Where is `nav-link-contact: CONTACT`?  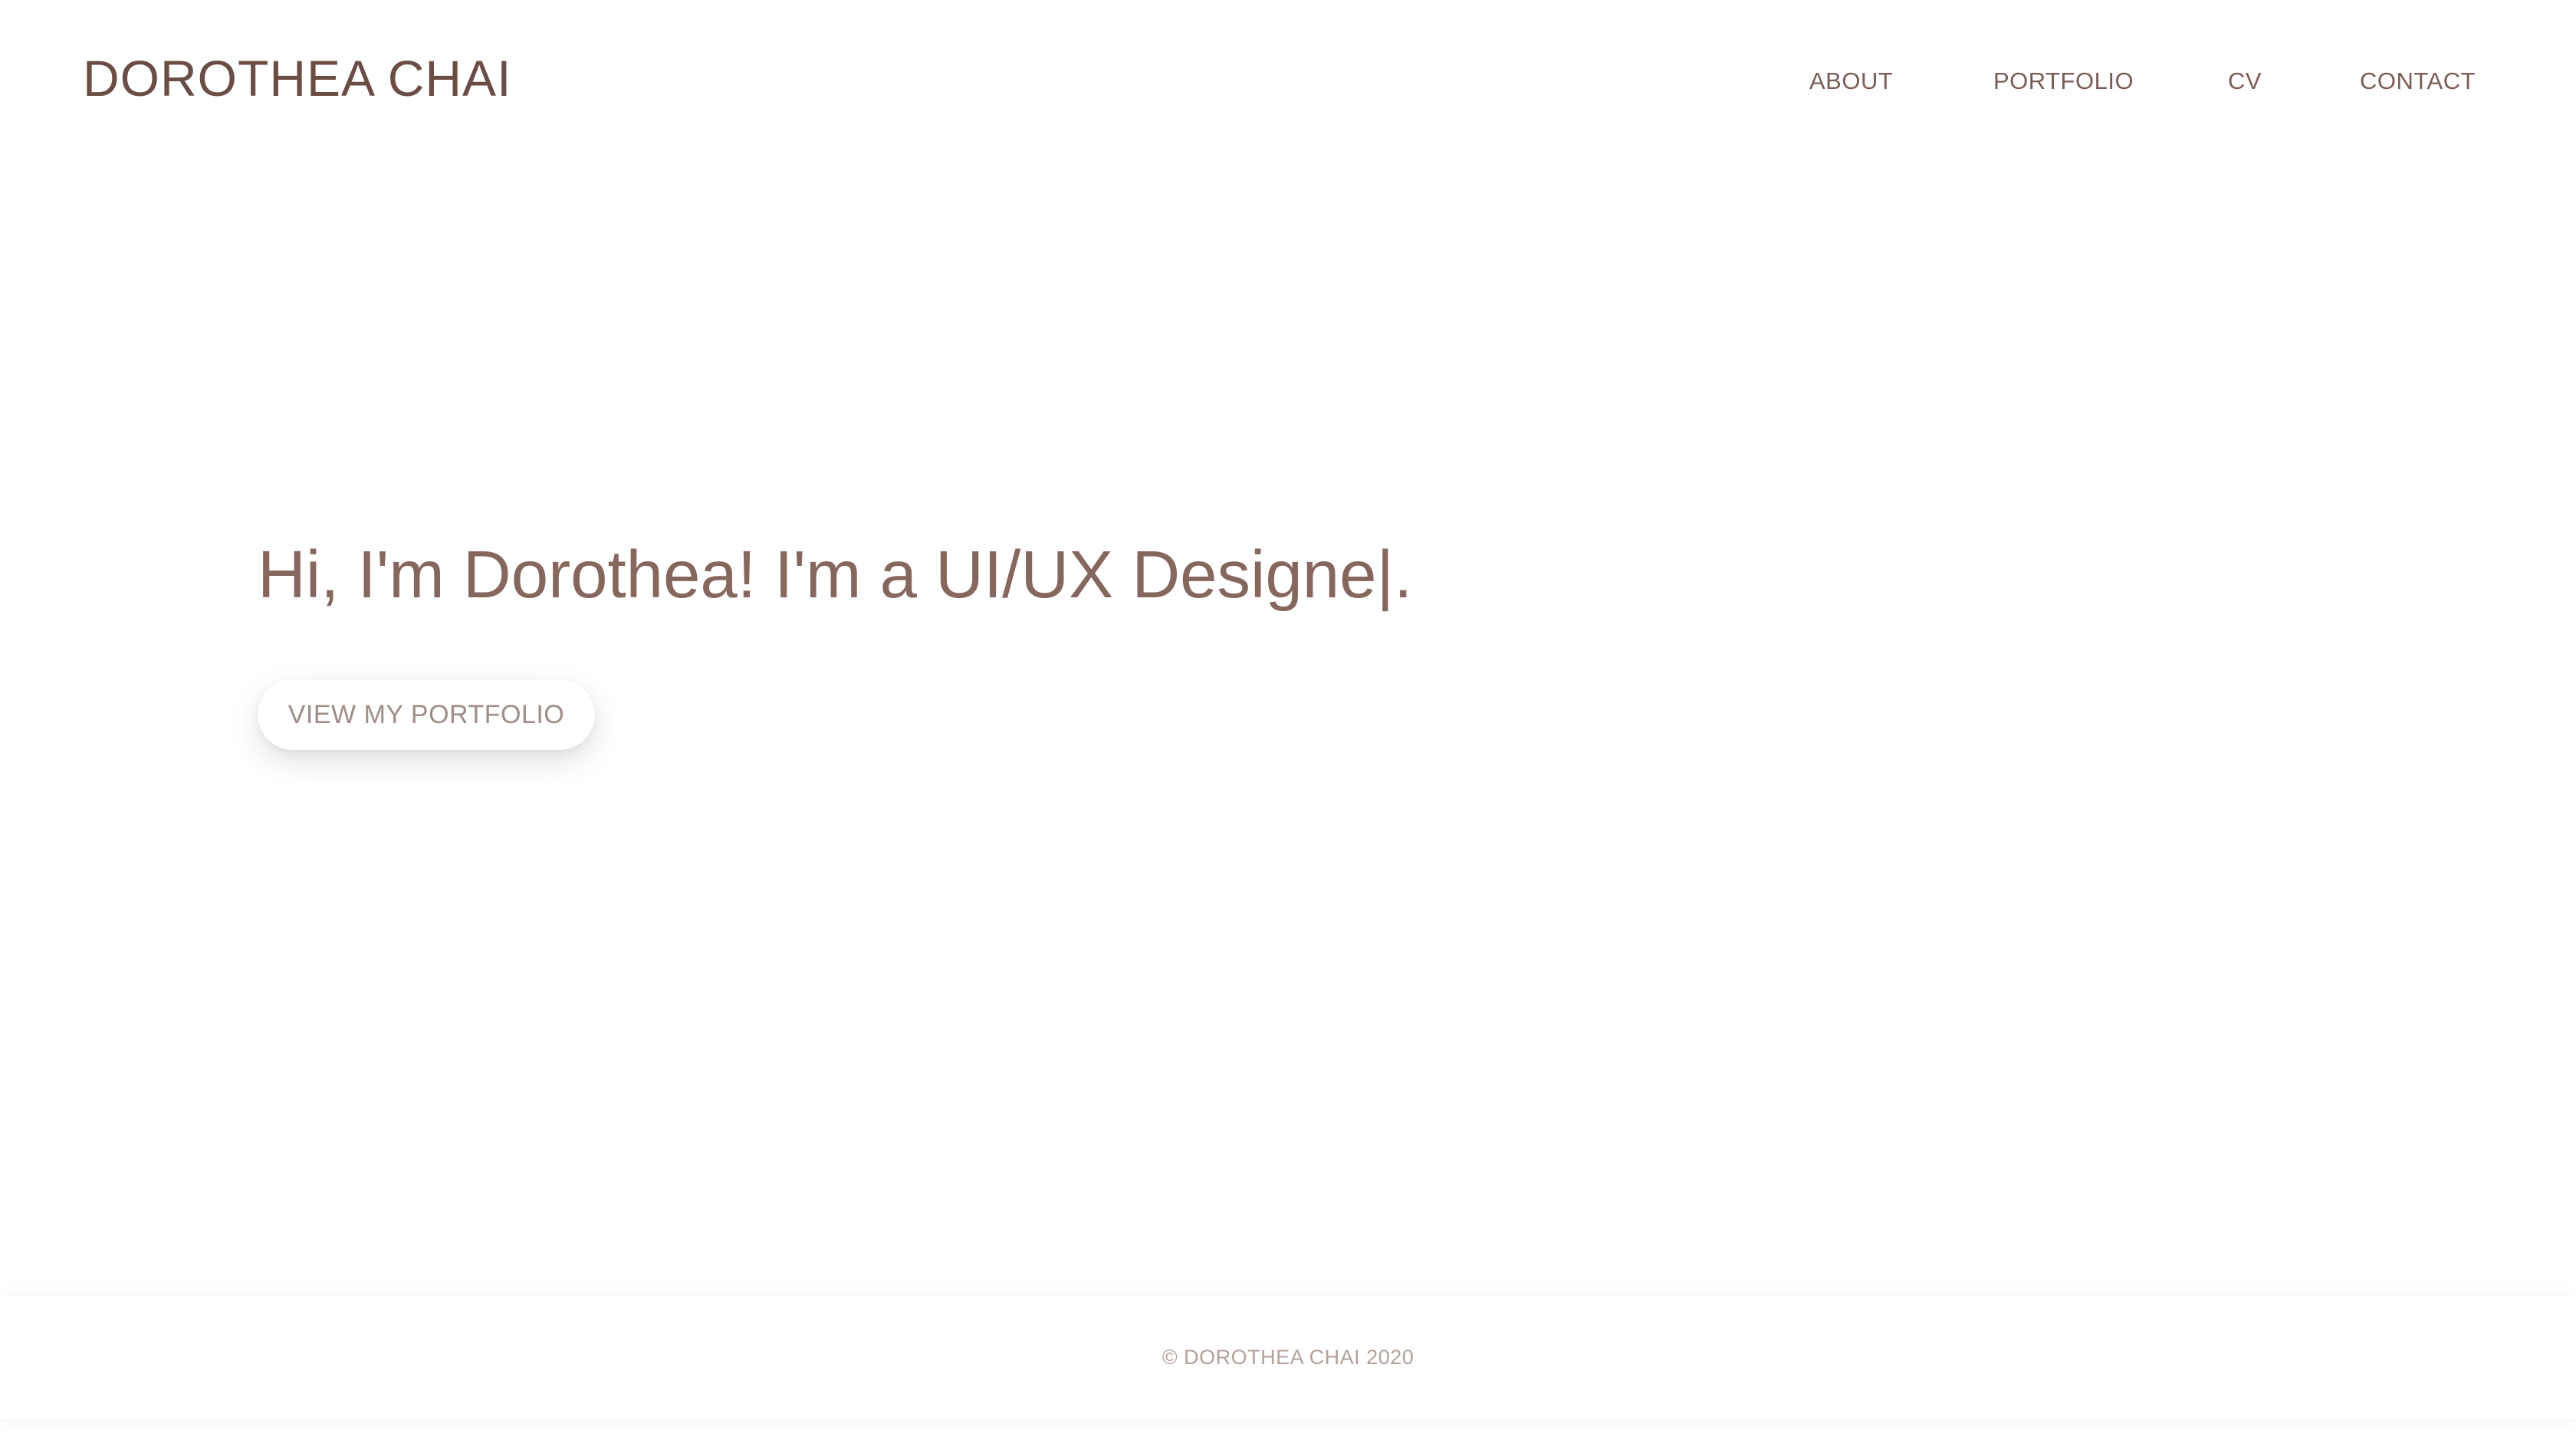 nav-link-contact: CONTACT is located at coordinates (2418, 81).